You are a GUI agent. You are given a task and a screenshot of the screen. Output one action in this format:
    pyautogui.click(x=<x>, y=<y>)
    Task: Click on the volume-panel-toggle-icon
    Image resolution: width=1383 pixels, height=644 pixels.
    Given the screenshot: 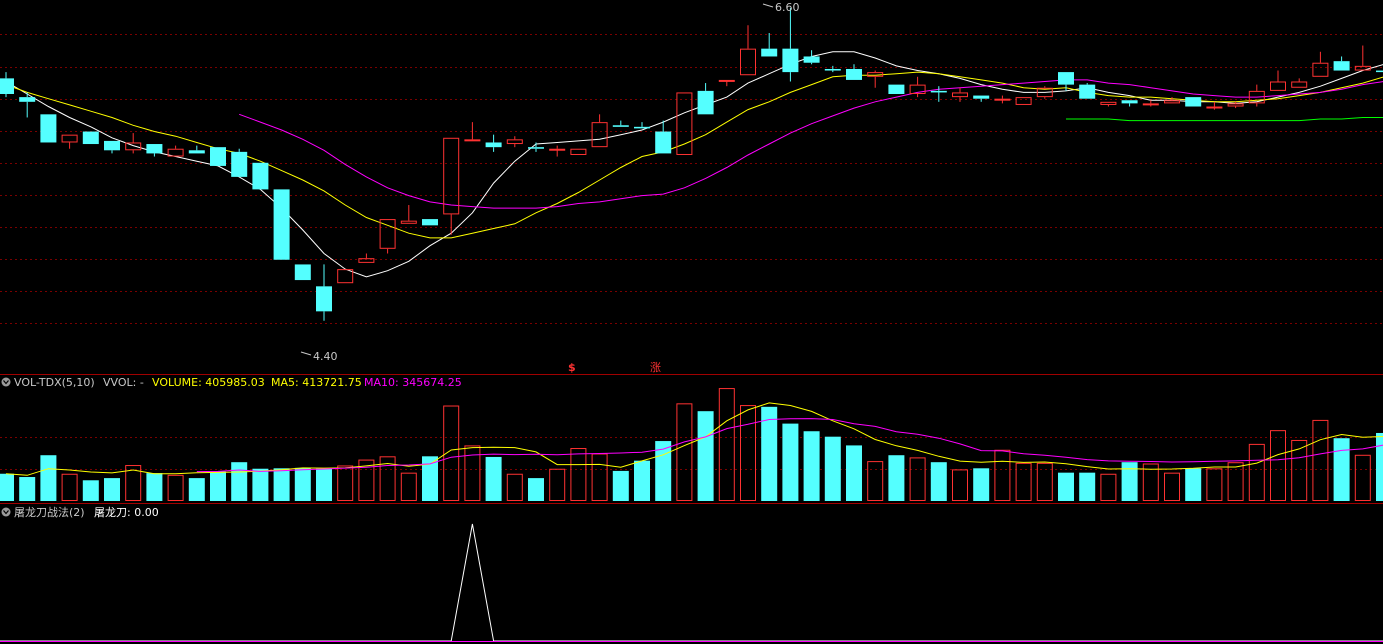 What is the action you would take?
    pyautogui.click(x=6, y=382)
    